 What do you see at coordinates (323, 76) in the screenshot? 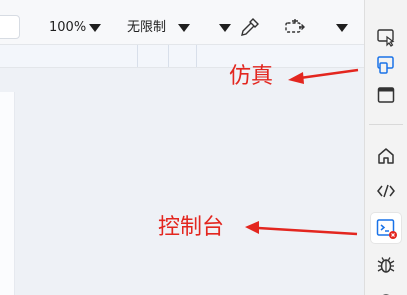
I see `emulation-arrow` at bounding box center [323, 76].